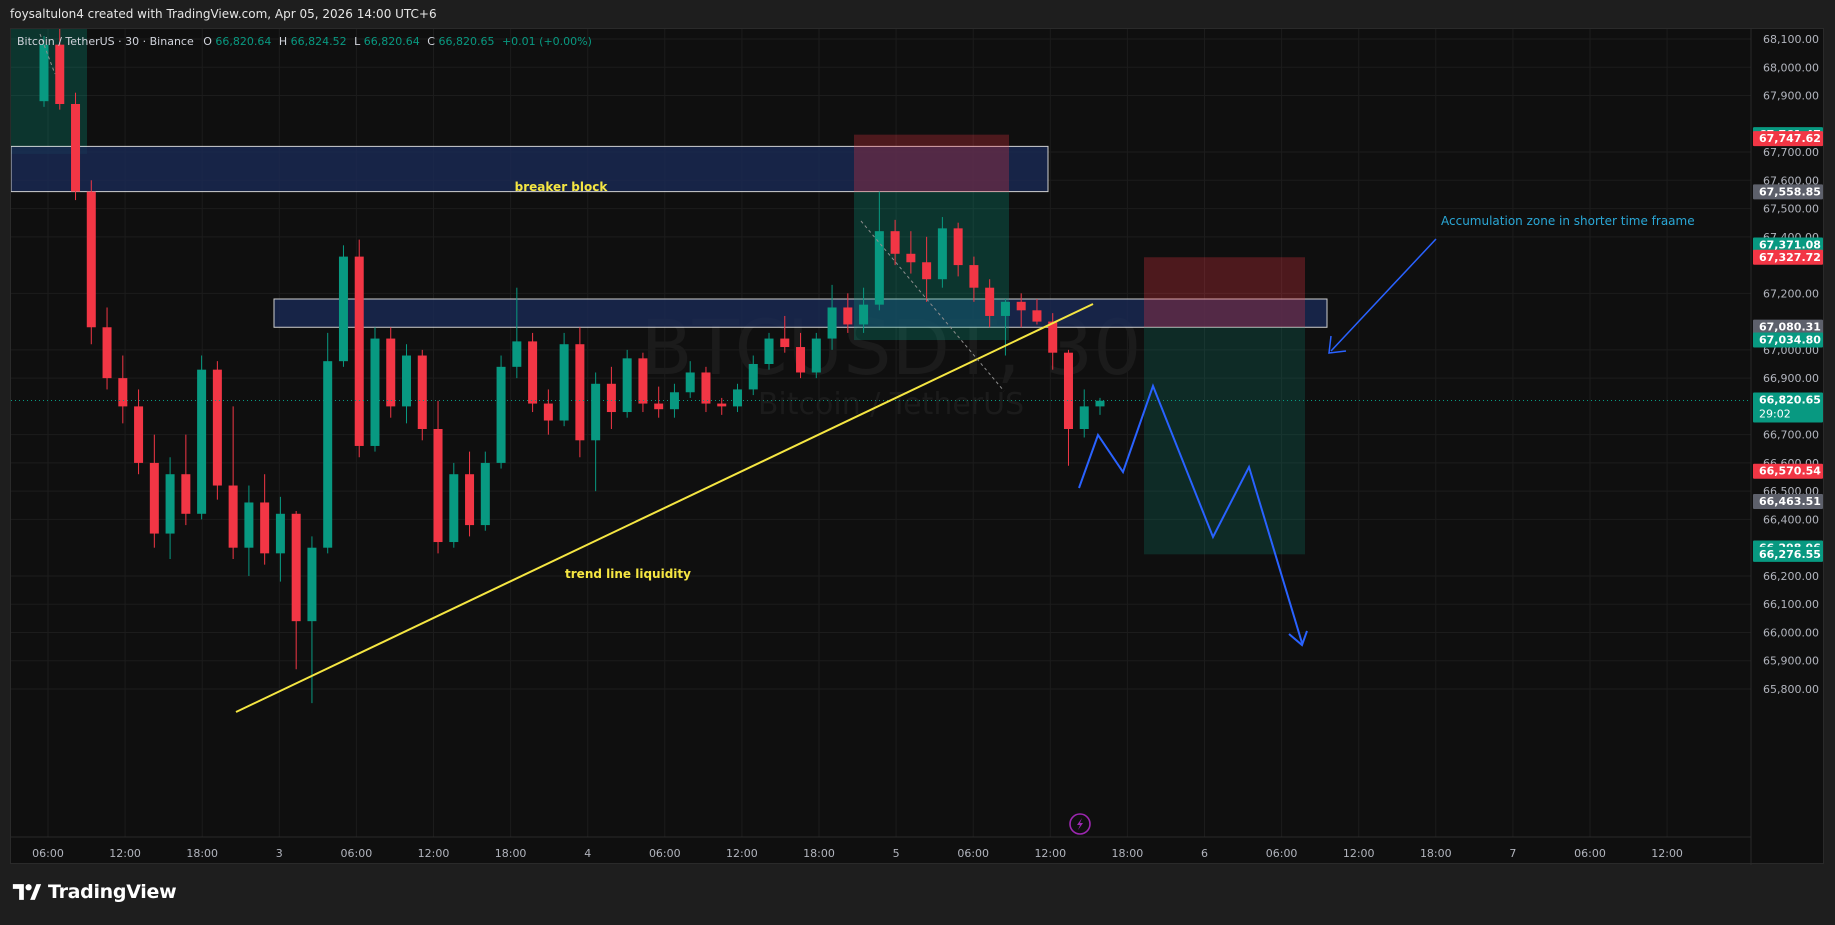 The width and height of the screenshot is (1835, 925). I want to click on price-label-text: 66,463.51, so click(1790, 501).